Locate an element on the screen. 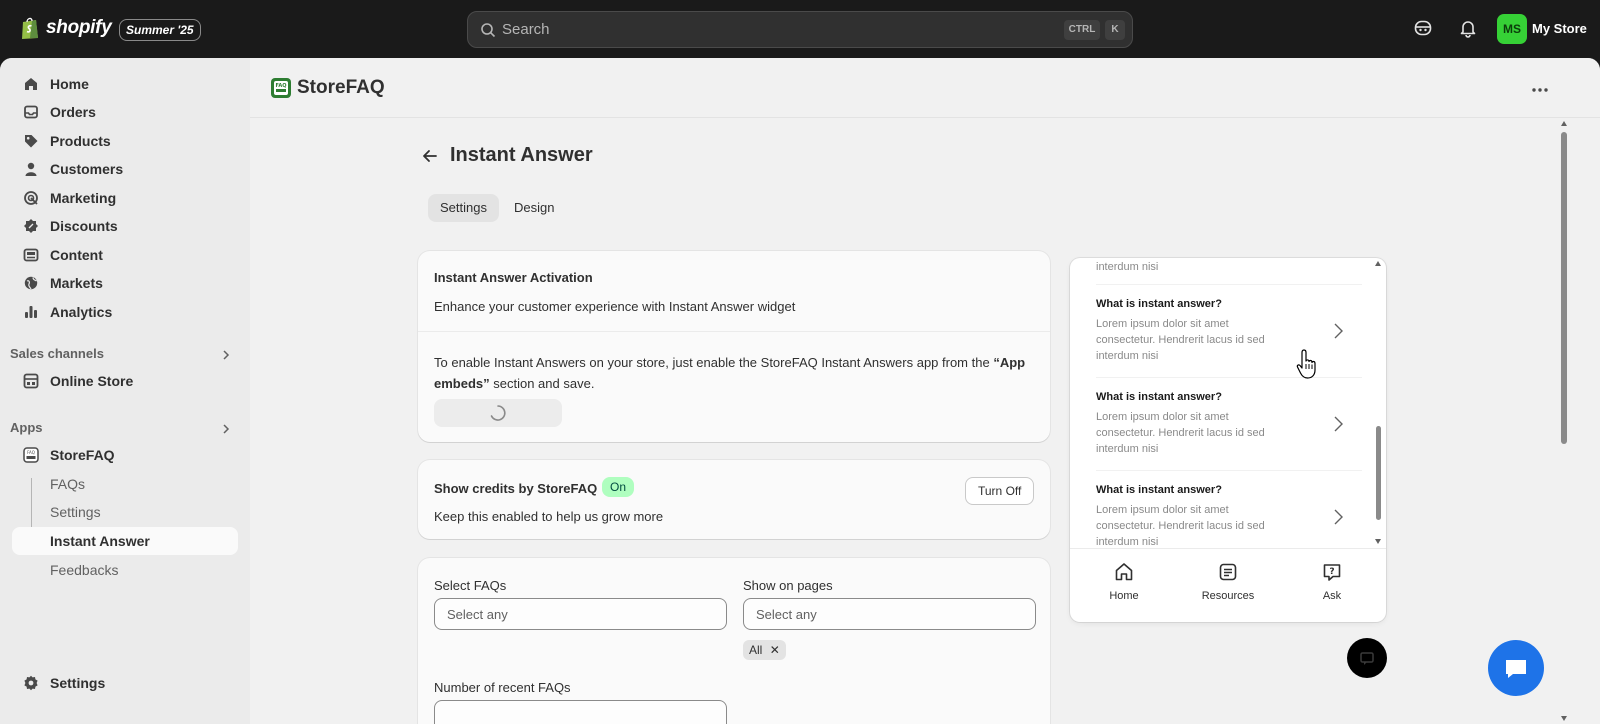  sidebar-item-storefaq: FAQ StoreFAQ is located at coordinates (125, 455).